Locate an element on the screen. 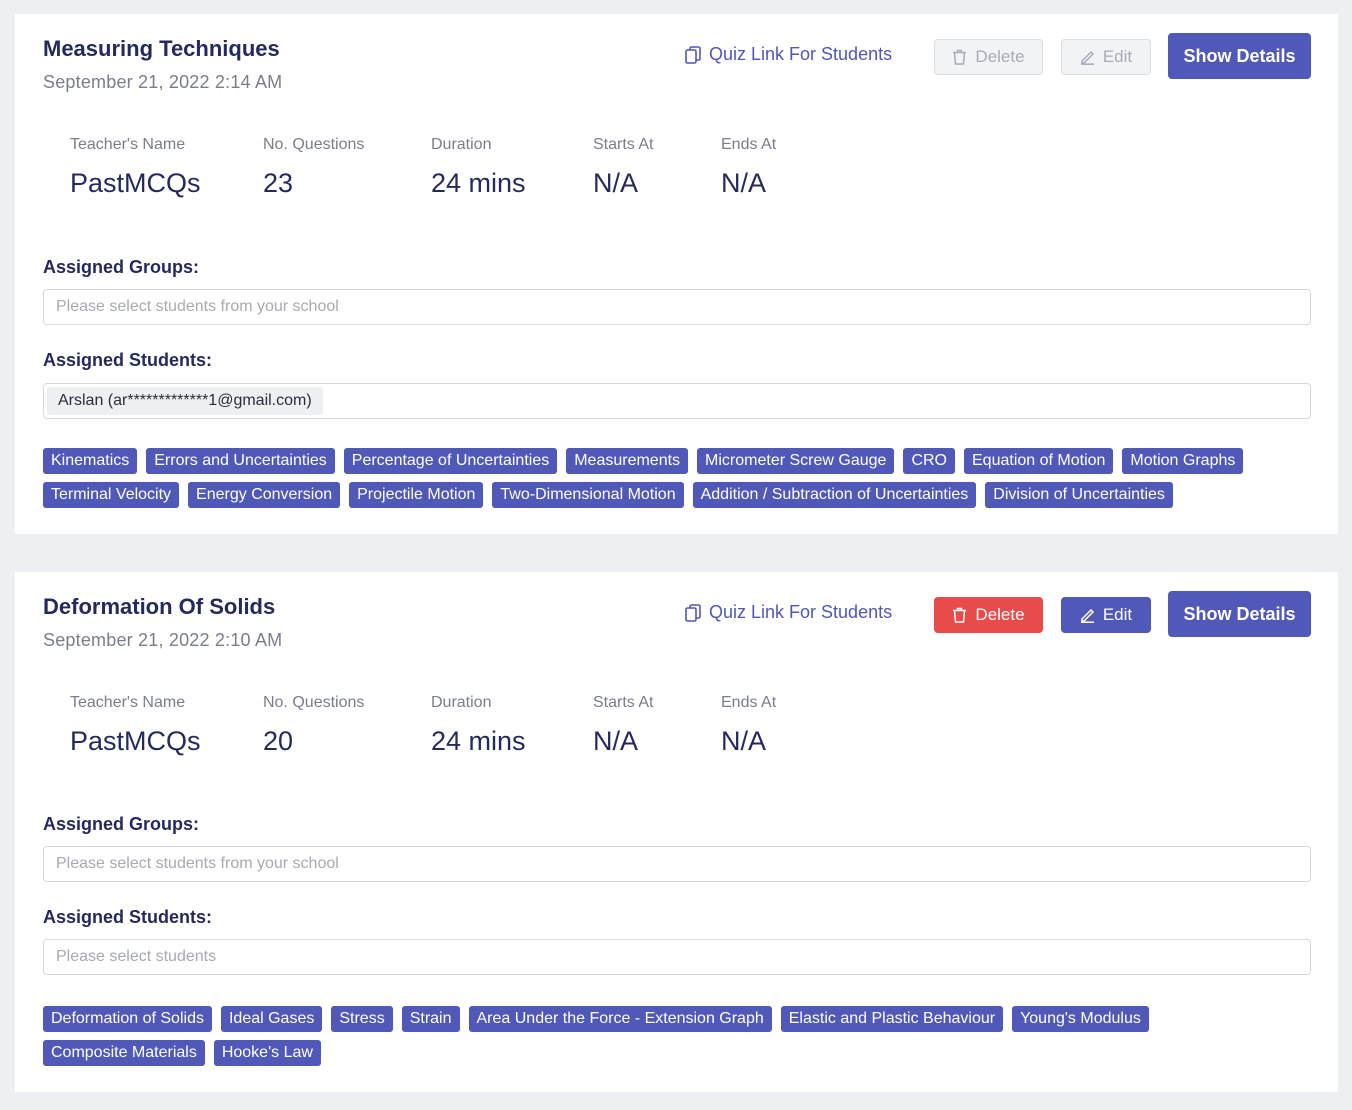 This screenshot has height=1110, width=1352. quiz-date: September 21, 2022 2:10 AM is located at coordinates (163, 640).